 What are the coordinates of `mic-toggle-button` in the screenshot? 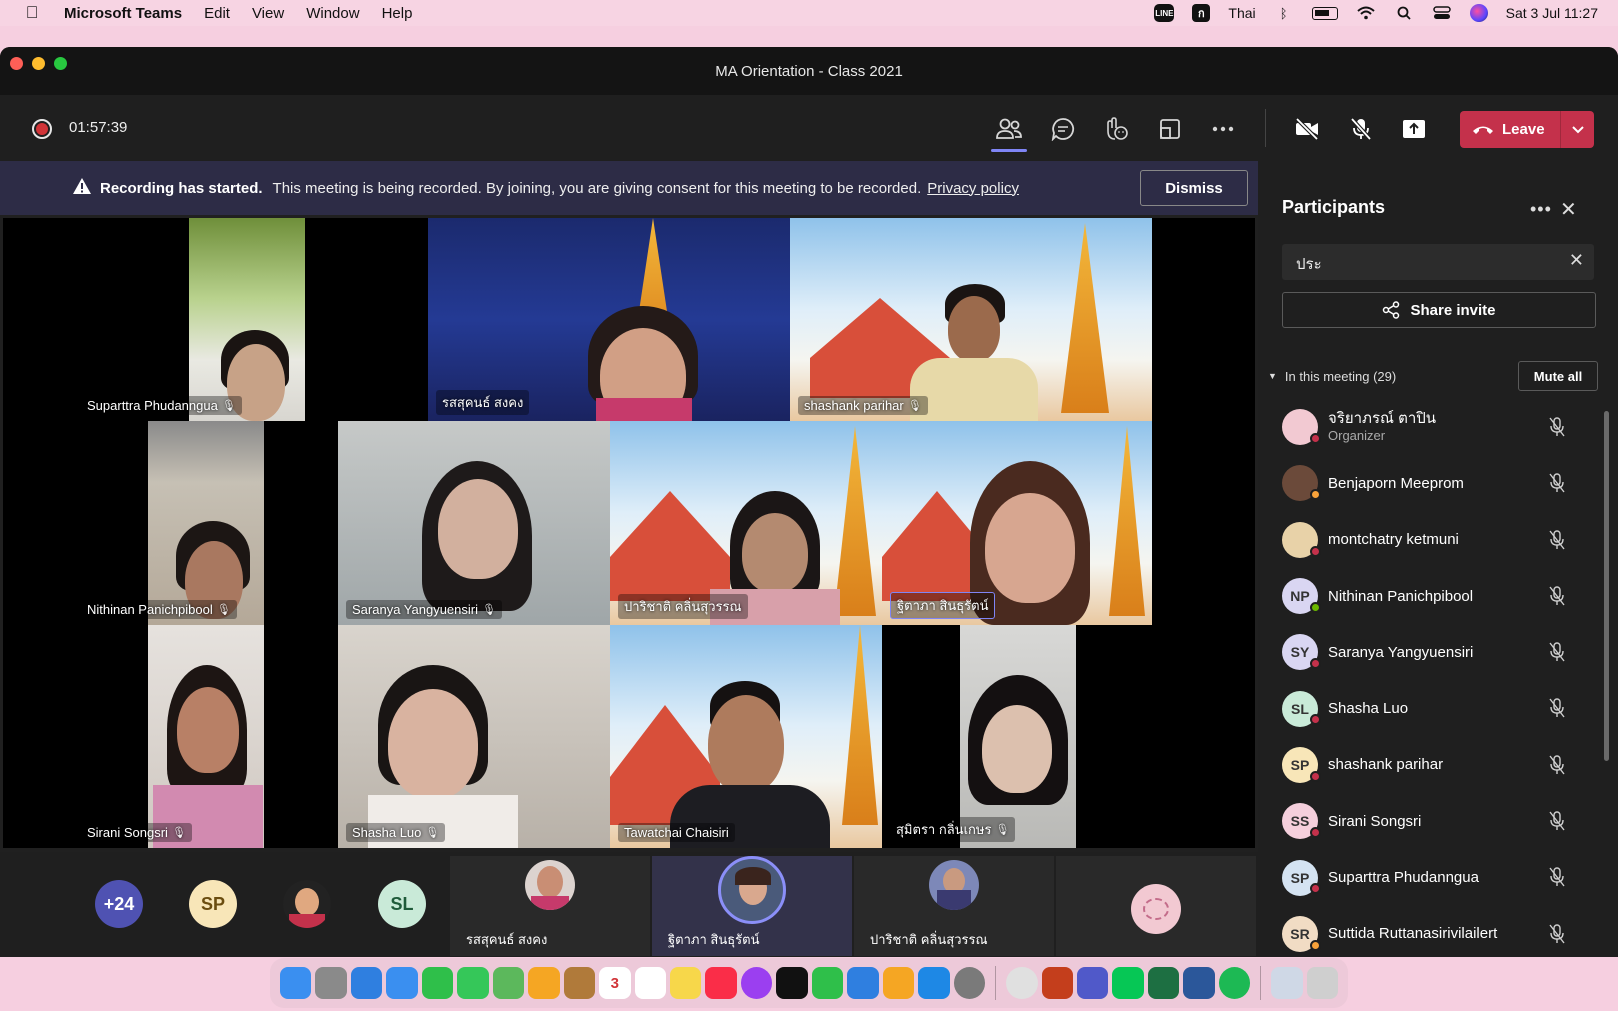 It's located at (1361, 129).